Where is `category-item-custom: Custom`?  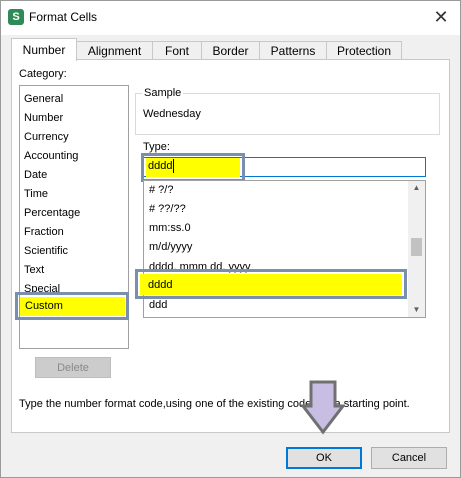 category-item-custom: Custom is located at coordinates (44, 306).